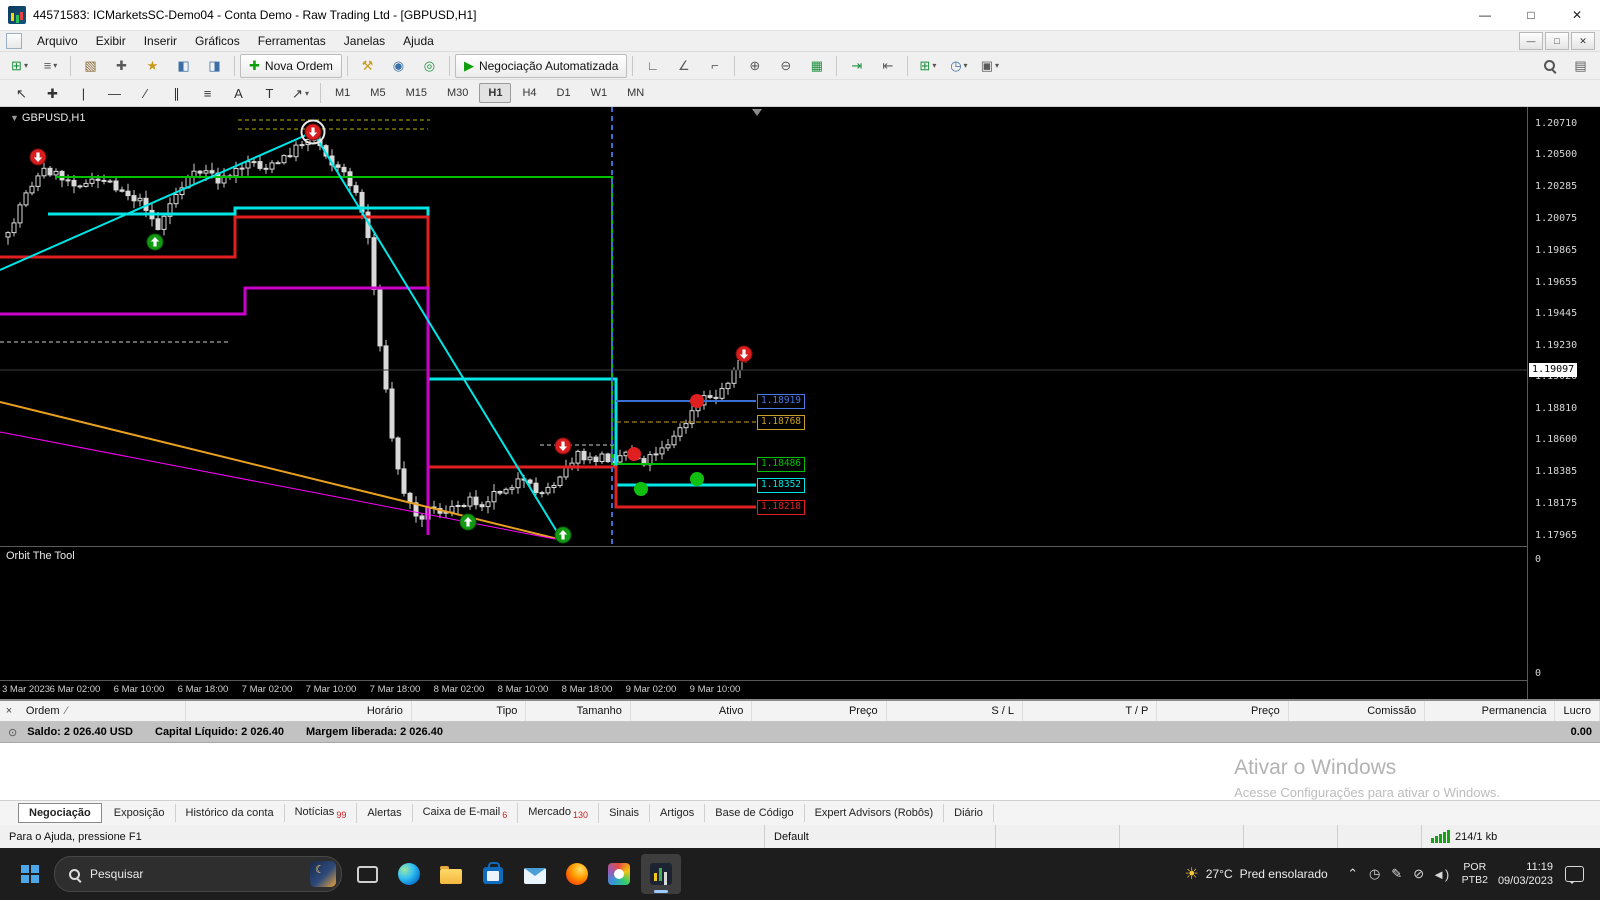 Image resolution: width=1600 pixels, height=900 pixels. Describe the element at coordinates (1375, 874) in the screenshot. I see `clock-tray-icon: ◷` at that location.